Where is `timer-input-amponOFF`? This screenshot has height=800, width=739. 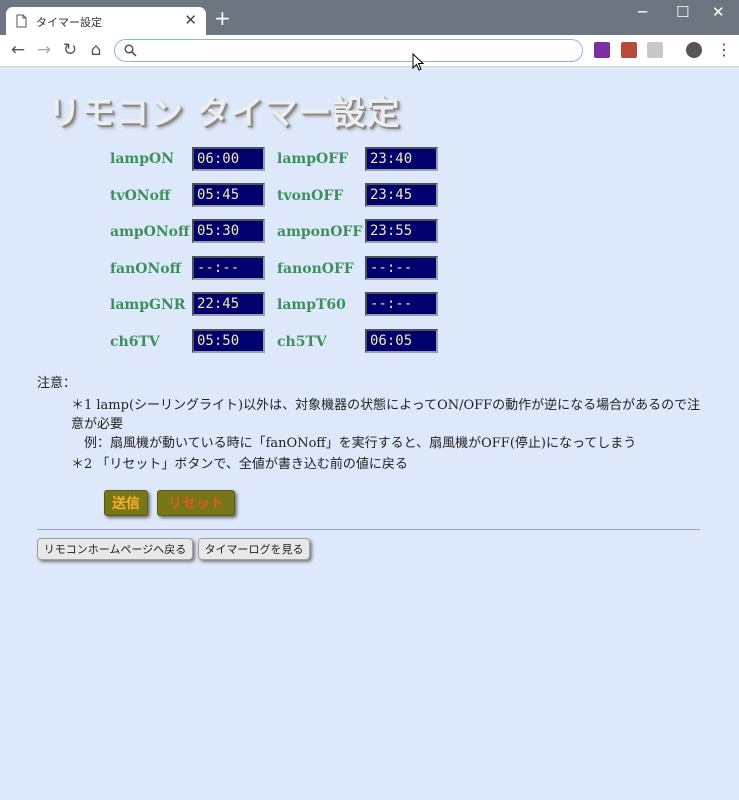 timer-input-amponOFF is located at coordinates (401, 231).